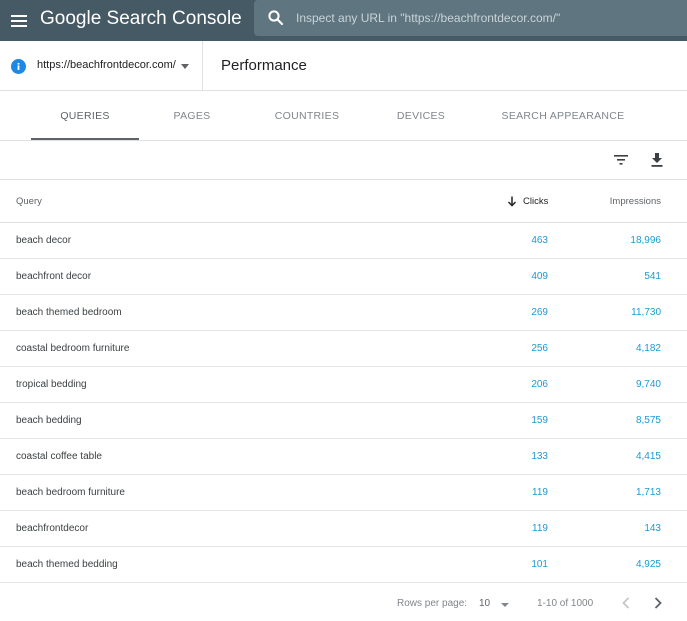 The image size is (687, 621). Describe the element at coordinates (648, 348) in the screenshot. I see `impressions-cell: 4,182` at that location.